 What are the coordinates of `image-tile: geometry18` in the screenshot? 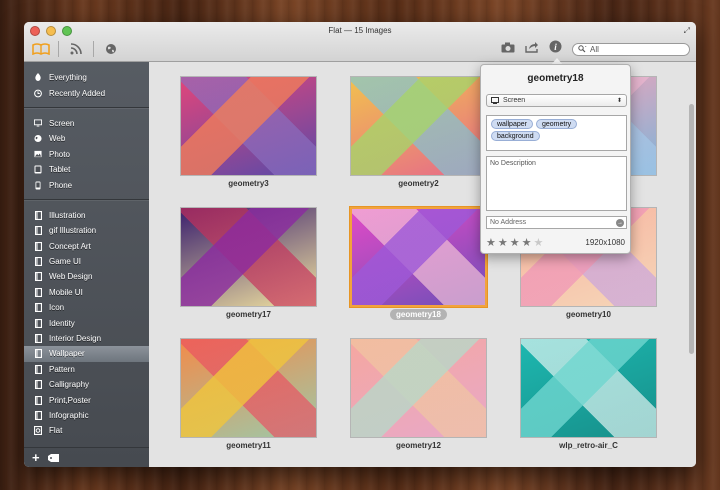 It's located at (418, 263).